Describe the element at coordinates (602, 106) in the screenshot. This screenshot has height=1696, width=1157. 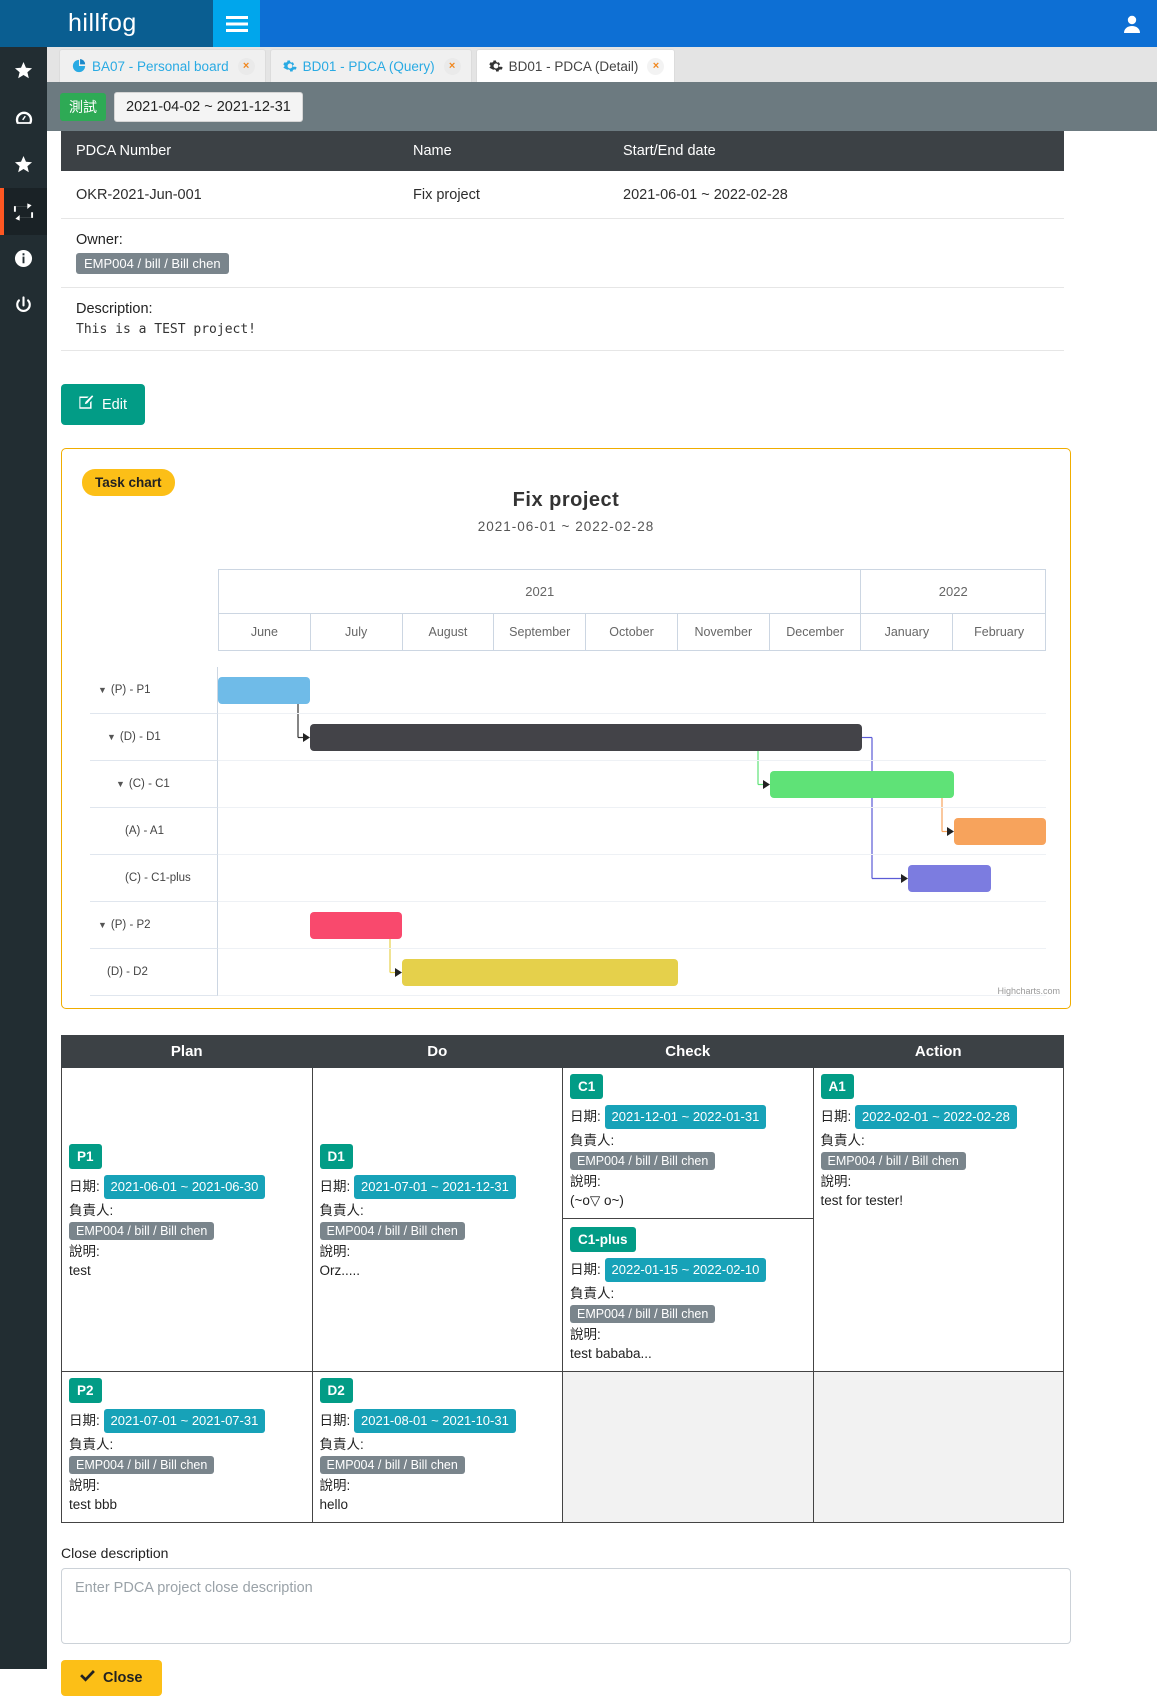
I see `sub-header: 測試 2021-04-02 ~ 2021-12-31` at that location.